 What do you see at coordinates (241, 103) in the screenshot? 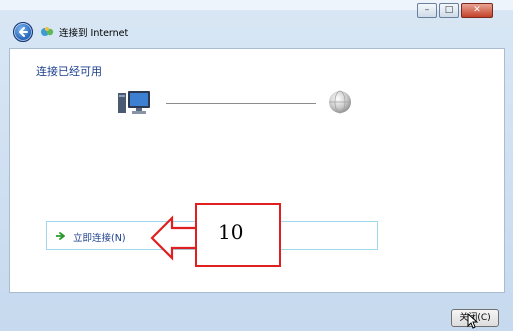
I see `connection-line` at bounding box center [241, 103].